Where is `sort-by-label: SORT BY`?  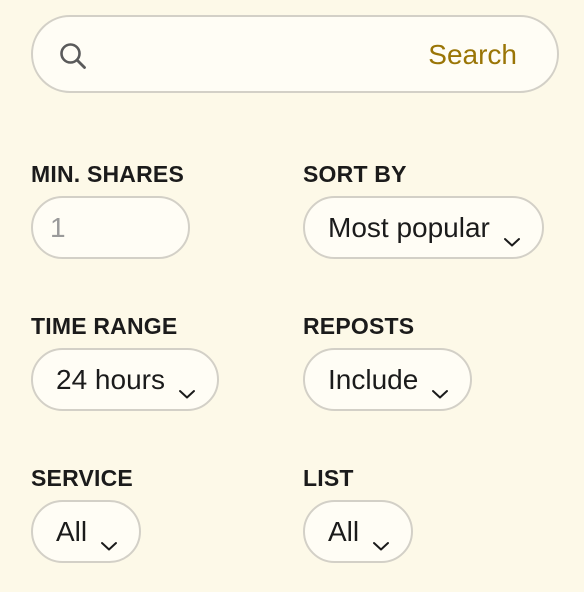
sort-by-label: SORT BY is located at coordinates (355, 174).